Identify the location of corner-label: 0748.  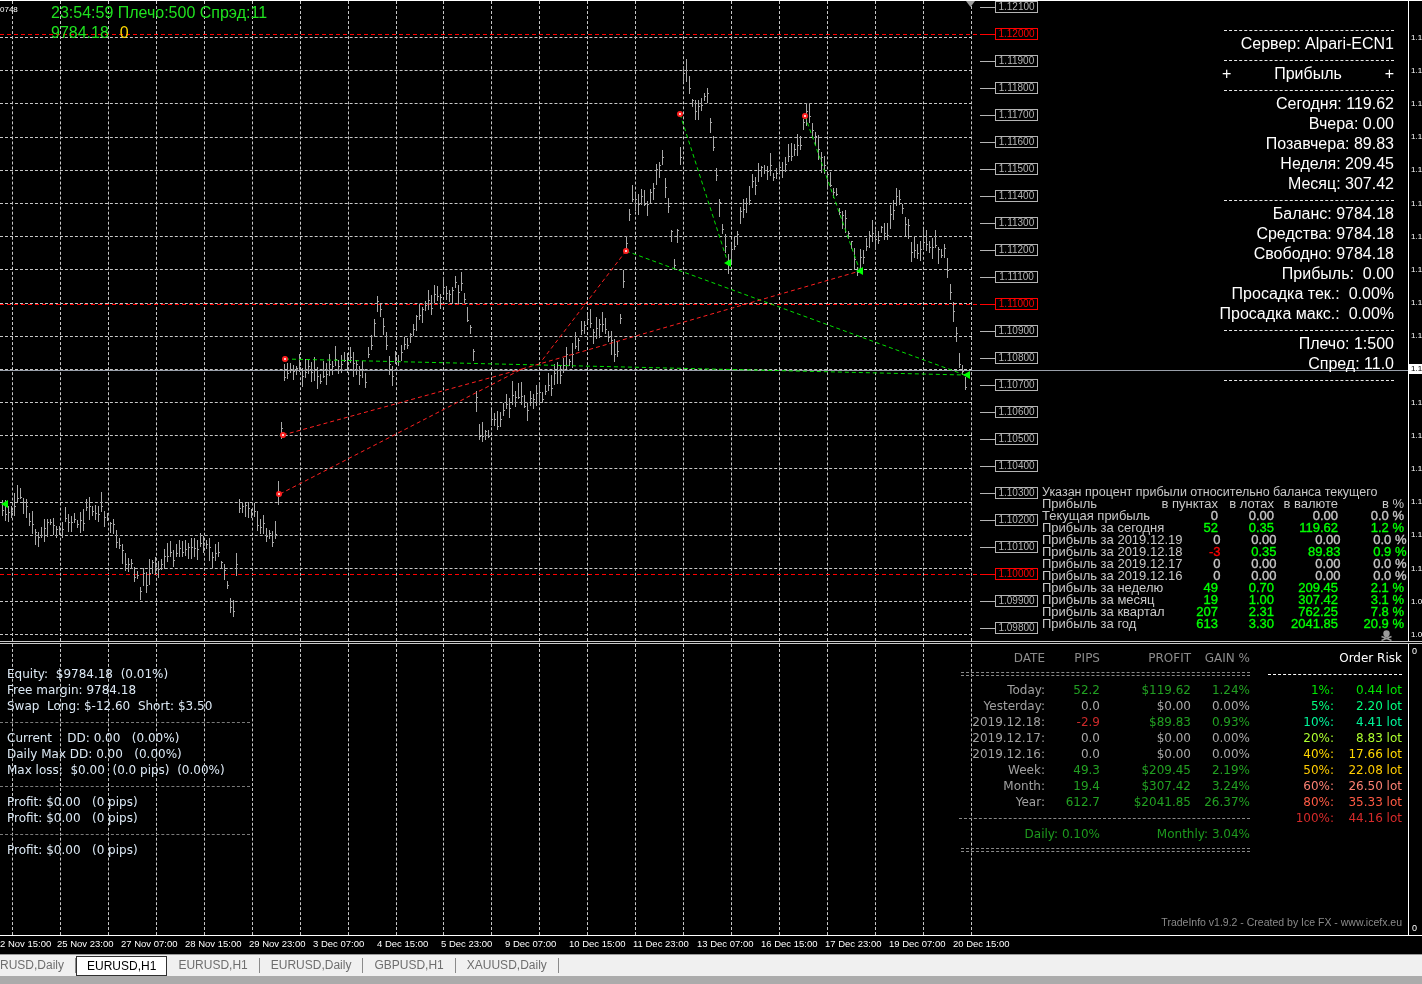
(9, 9).